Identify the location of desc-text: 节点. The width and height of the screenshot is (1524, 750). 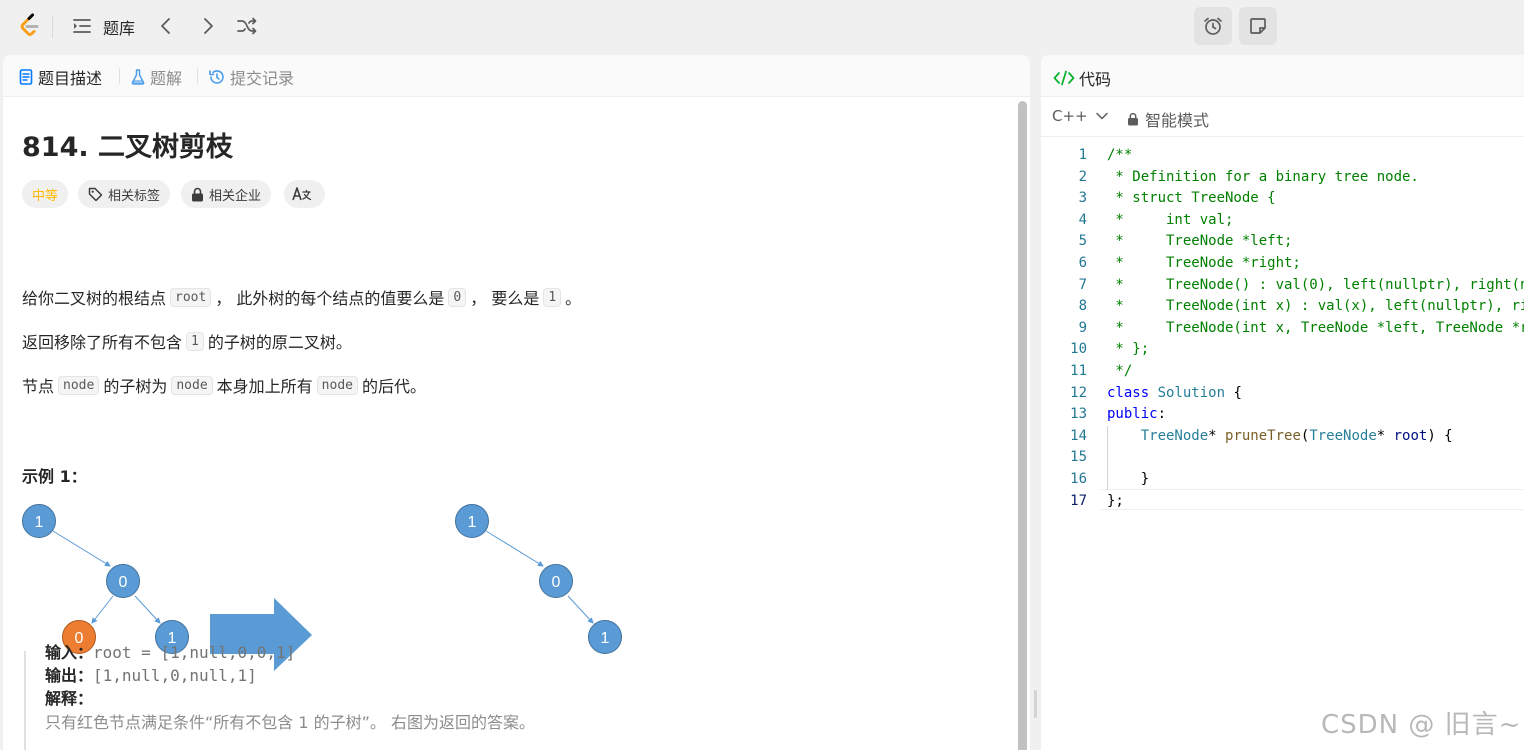
(38, 386).